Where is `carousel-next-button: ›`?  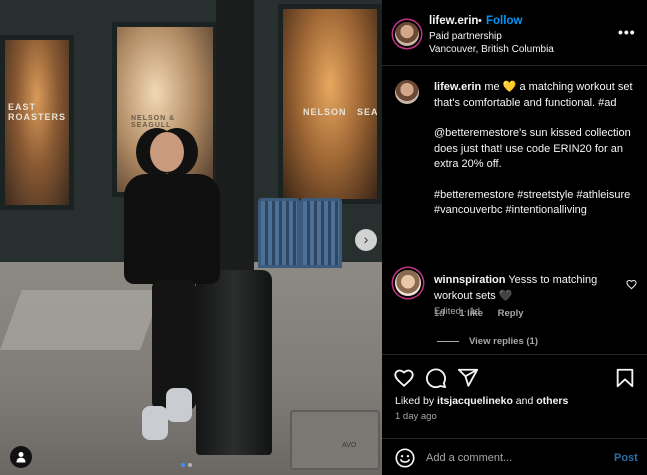
carousel-next-button: › is located at coordinates (366, 240).